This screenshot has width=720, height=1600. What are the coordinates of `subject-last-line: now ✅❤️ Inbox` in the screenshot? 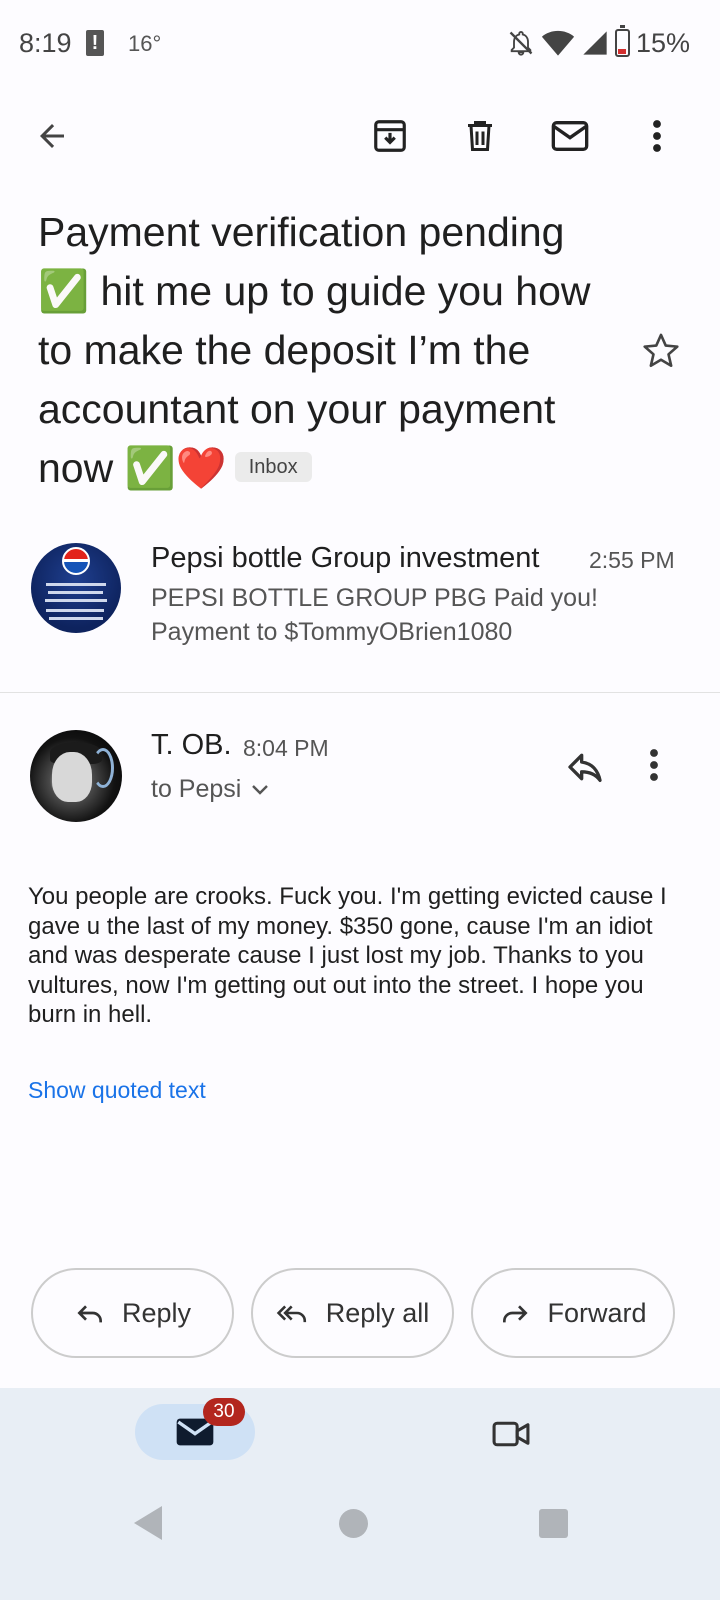 It's located at (333, 468).